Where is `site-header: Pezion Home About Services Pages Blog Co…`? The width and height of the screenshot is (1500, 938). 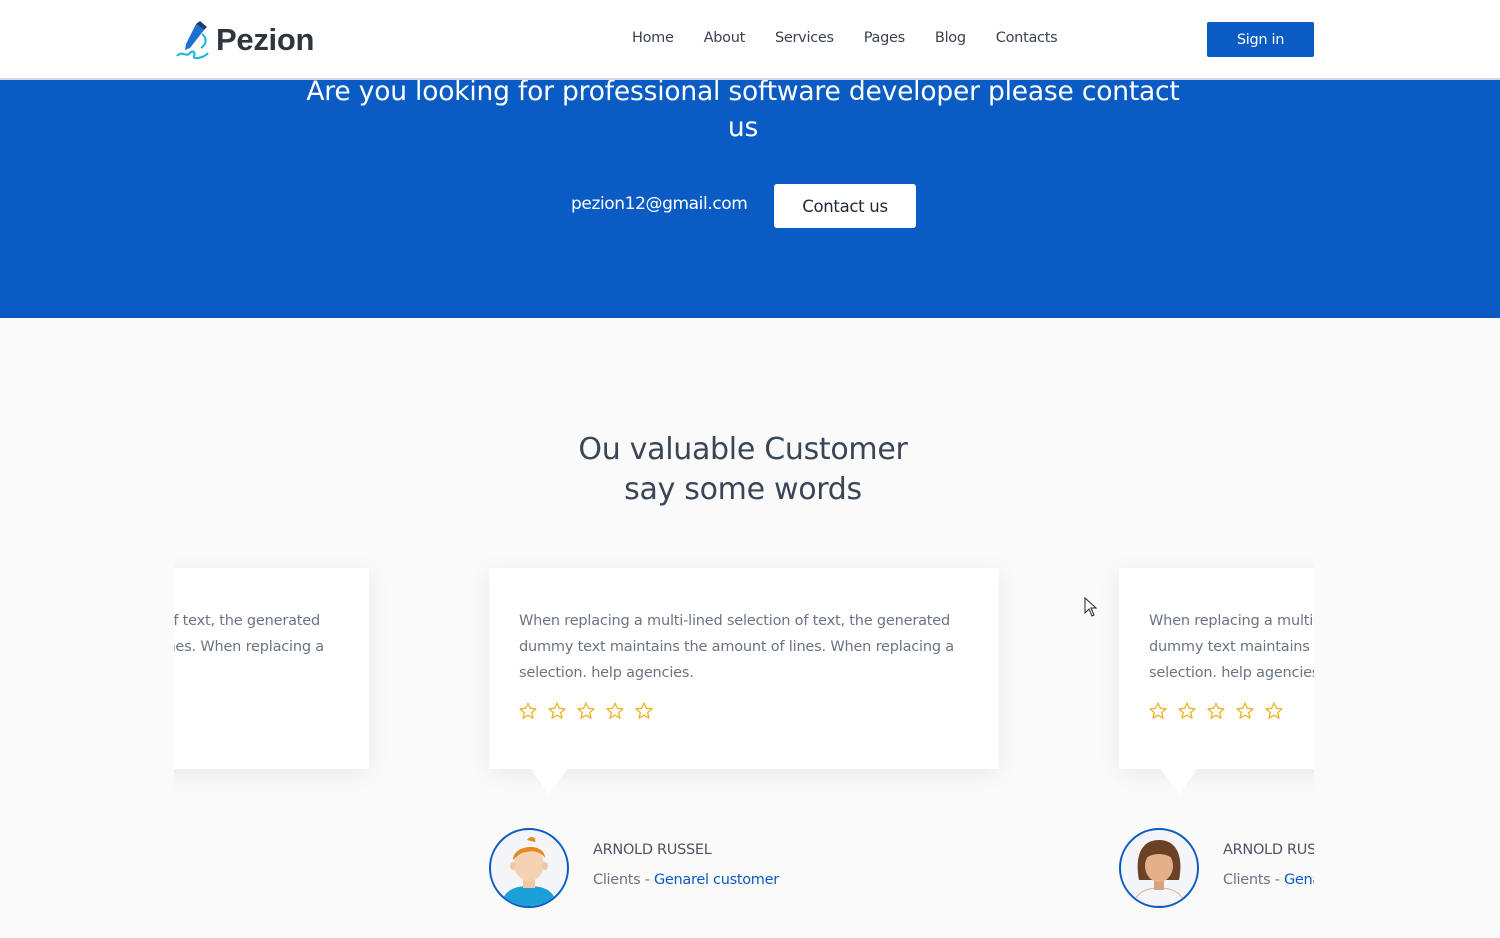 site-header: Pezion Home About Services Pages Blog Co… is located at coordinates (750, 40).